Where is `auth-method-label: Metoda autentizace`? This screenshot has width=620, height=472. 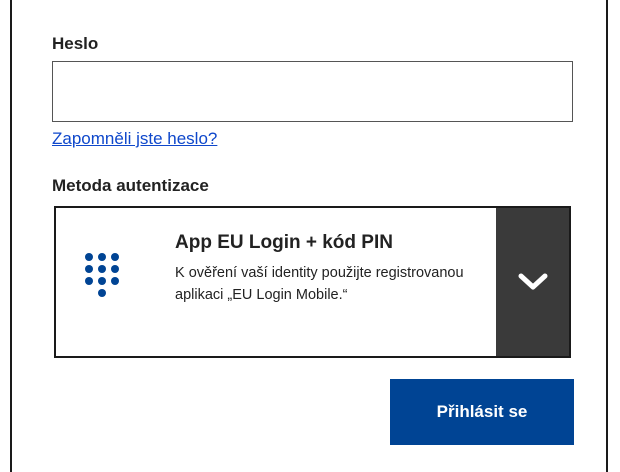
auth-method-label: Metoda autentizace is located at coordinates (130, 185).